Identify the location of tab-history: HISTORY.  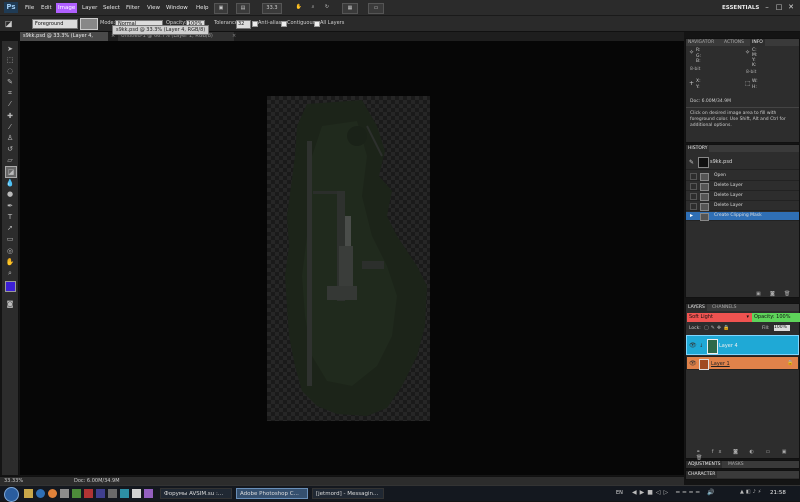
(698, 148).